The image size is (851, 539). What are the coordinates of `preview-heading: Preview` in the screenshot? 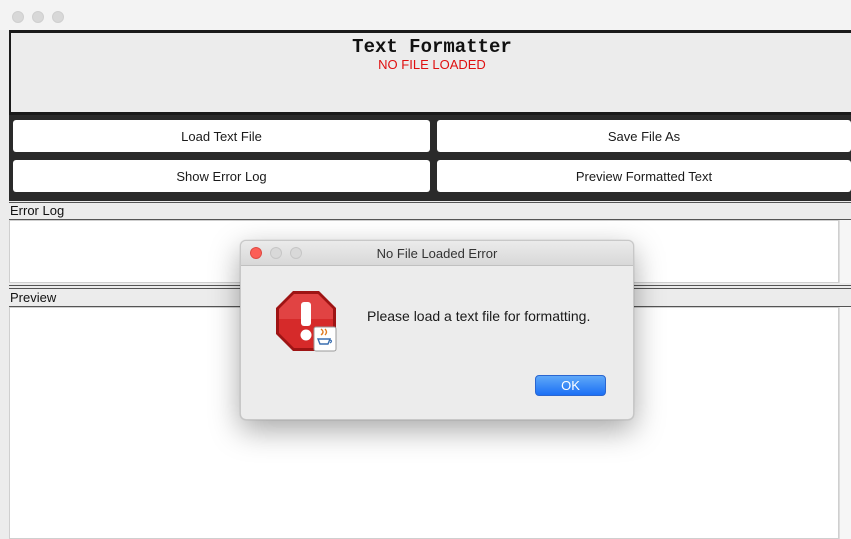 It's located at (33, 297).